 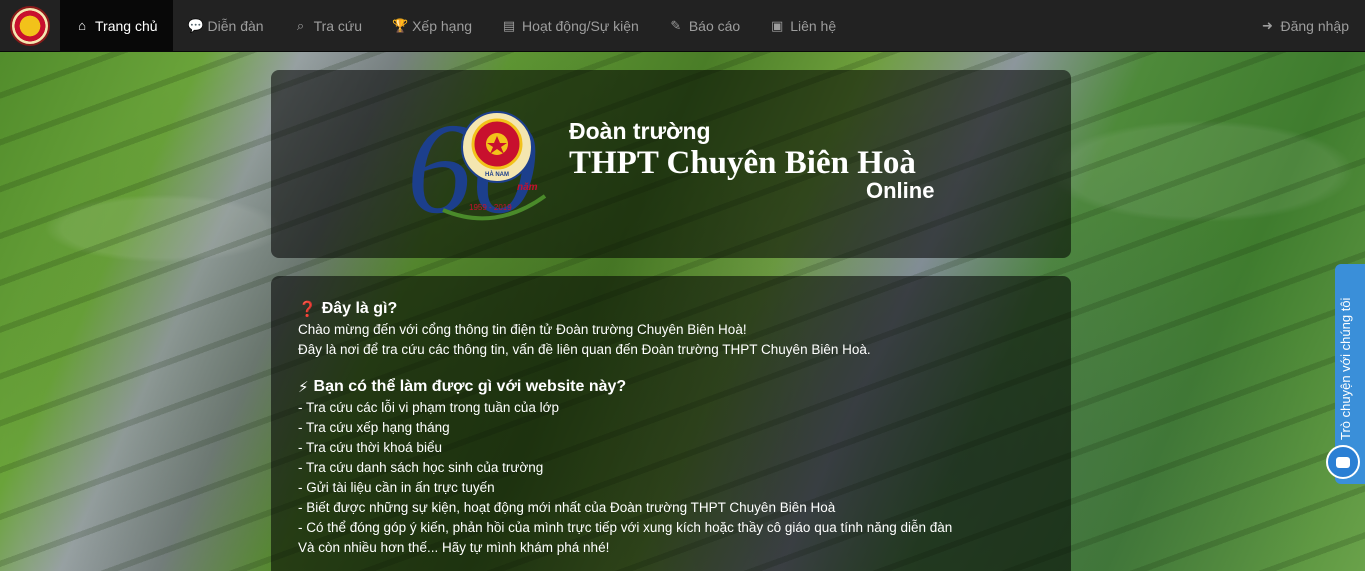 I want to click on chat-icon, so click(x=1343, y=462).